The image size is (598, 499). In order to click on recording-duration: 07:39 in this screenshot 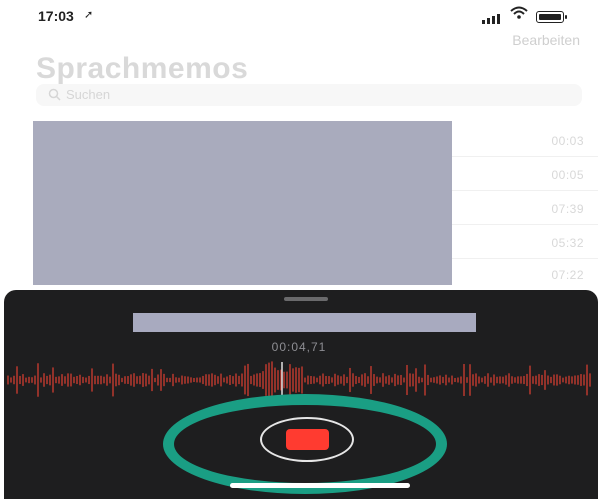, I will do `click(567, 209)`.